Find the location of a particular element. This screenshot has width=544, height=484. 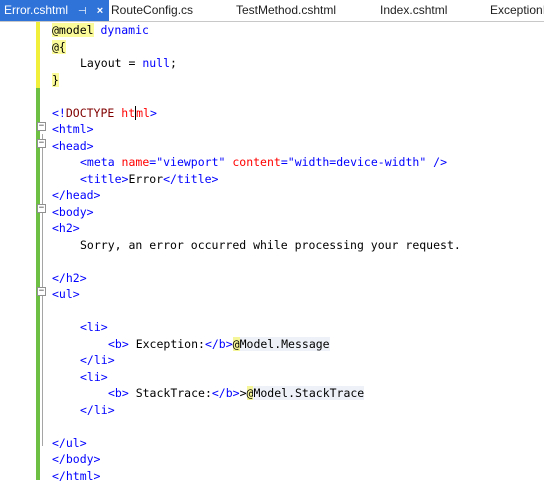

tab-exception: ExceptionI is located at coordinates (517, 10).